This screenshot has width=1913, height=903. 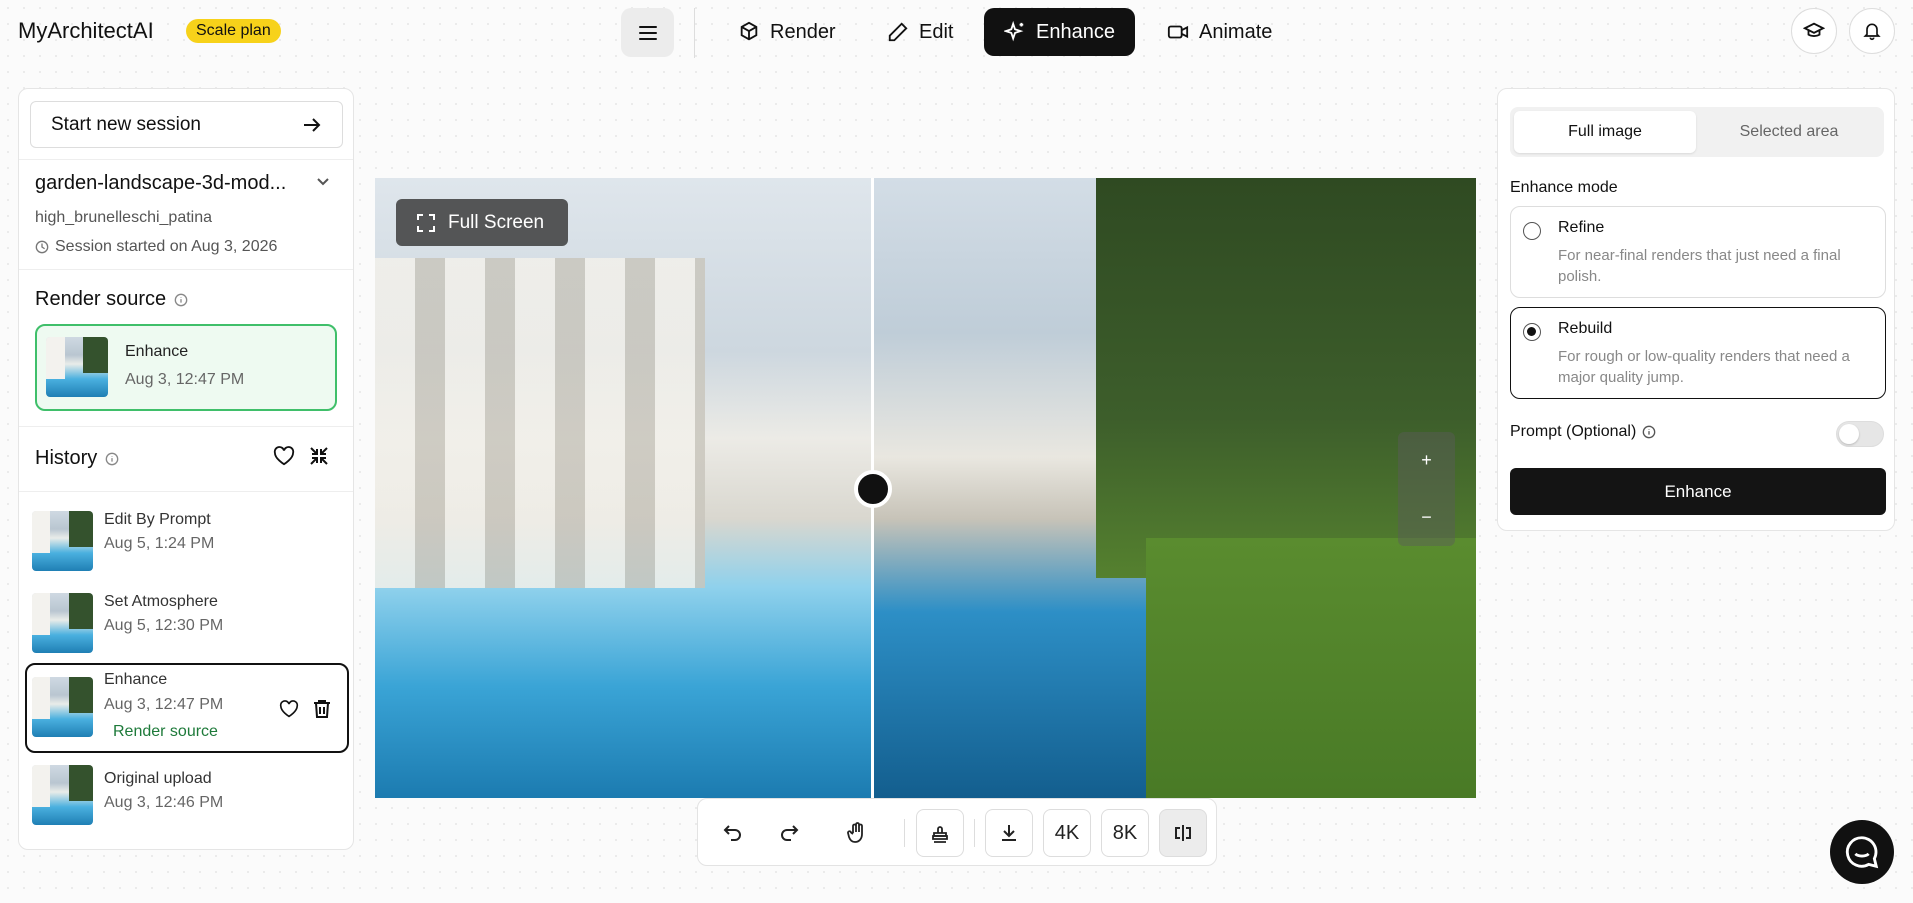 I want to click on history-item-title: Original upload, so click(x=158, y=778).